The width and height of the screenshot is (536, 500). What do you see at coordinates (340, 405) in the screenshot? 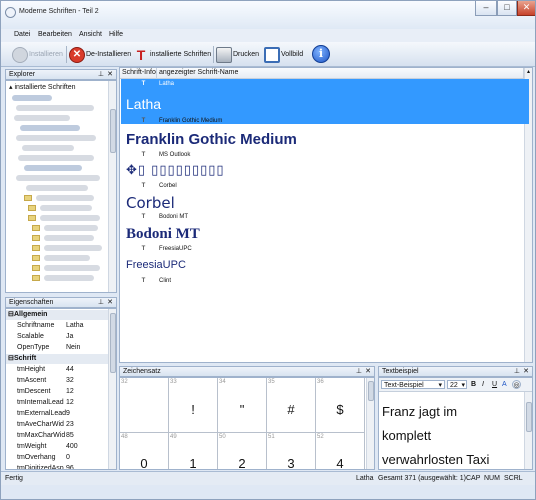
I see `char-cell: 36 $` at bounding box center [340, 405].